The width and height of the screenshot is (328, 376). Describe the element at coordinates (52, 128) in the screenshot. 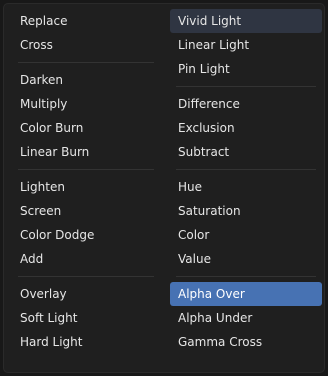

I see `menu-item-label: Color Burn` at that location.